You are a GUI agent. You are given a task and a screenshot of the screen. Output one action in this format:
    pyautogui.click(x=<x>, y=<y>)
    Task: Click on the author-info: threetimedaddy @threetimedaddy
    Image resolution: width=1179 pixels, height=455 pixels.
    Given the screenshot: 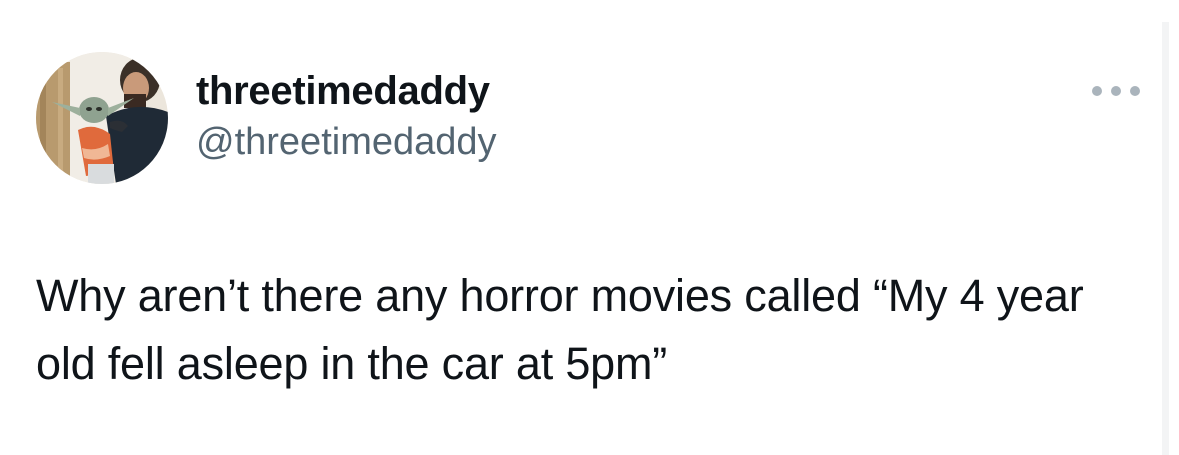 What is the action you would take?
    pyautogui.click(x=346, y=116)
    